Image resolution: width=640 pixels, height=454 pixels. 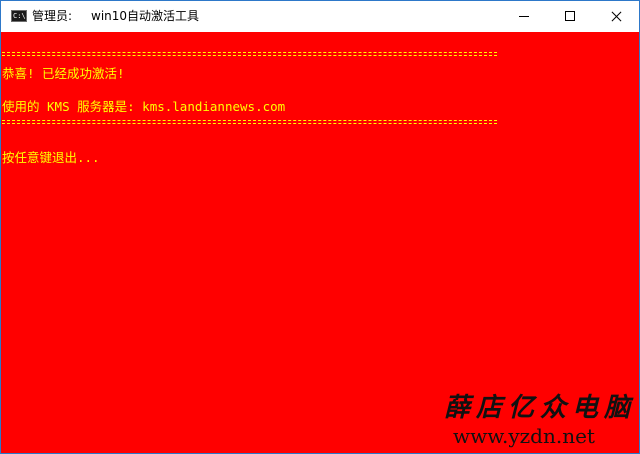 I want to click on maximize-button, so click(x=570, y=16).